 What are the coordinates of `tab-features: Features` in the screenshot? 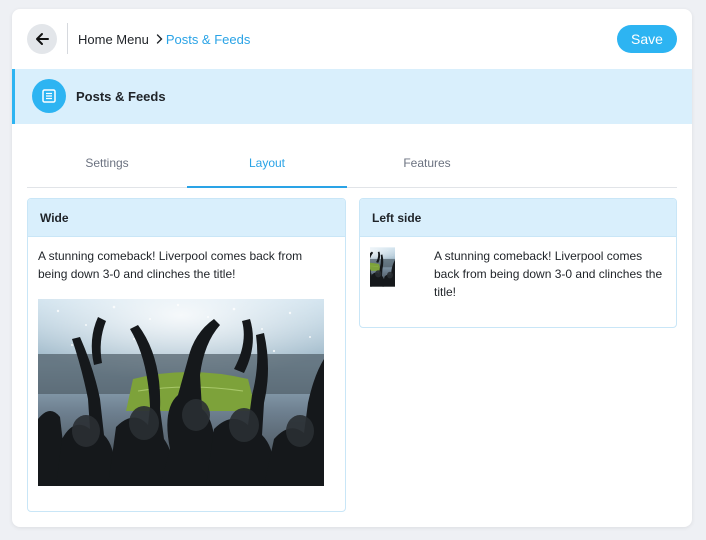 It's located at (427, 168).